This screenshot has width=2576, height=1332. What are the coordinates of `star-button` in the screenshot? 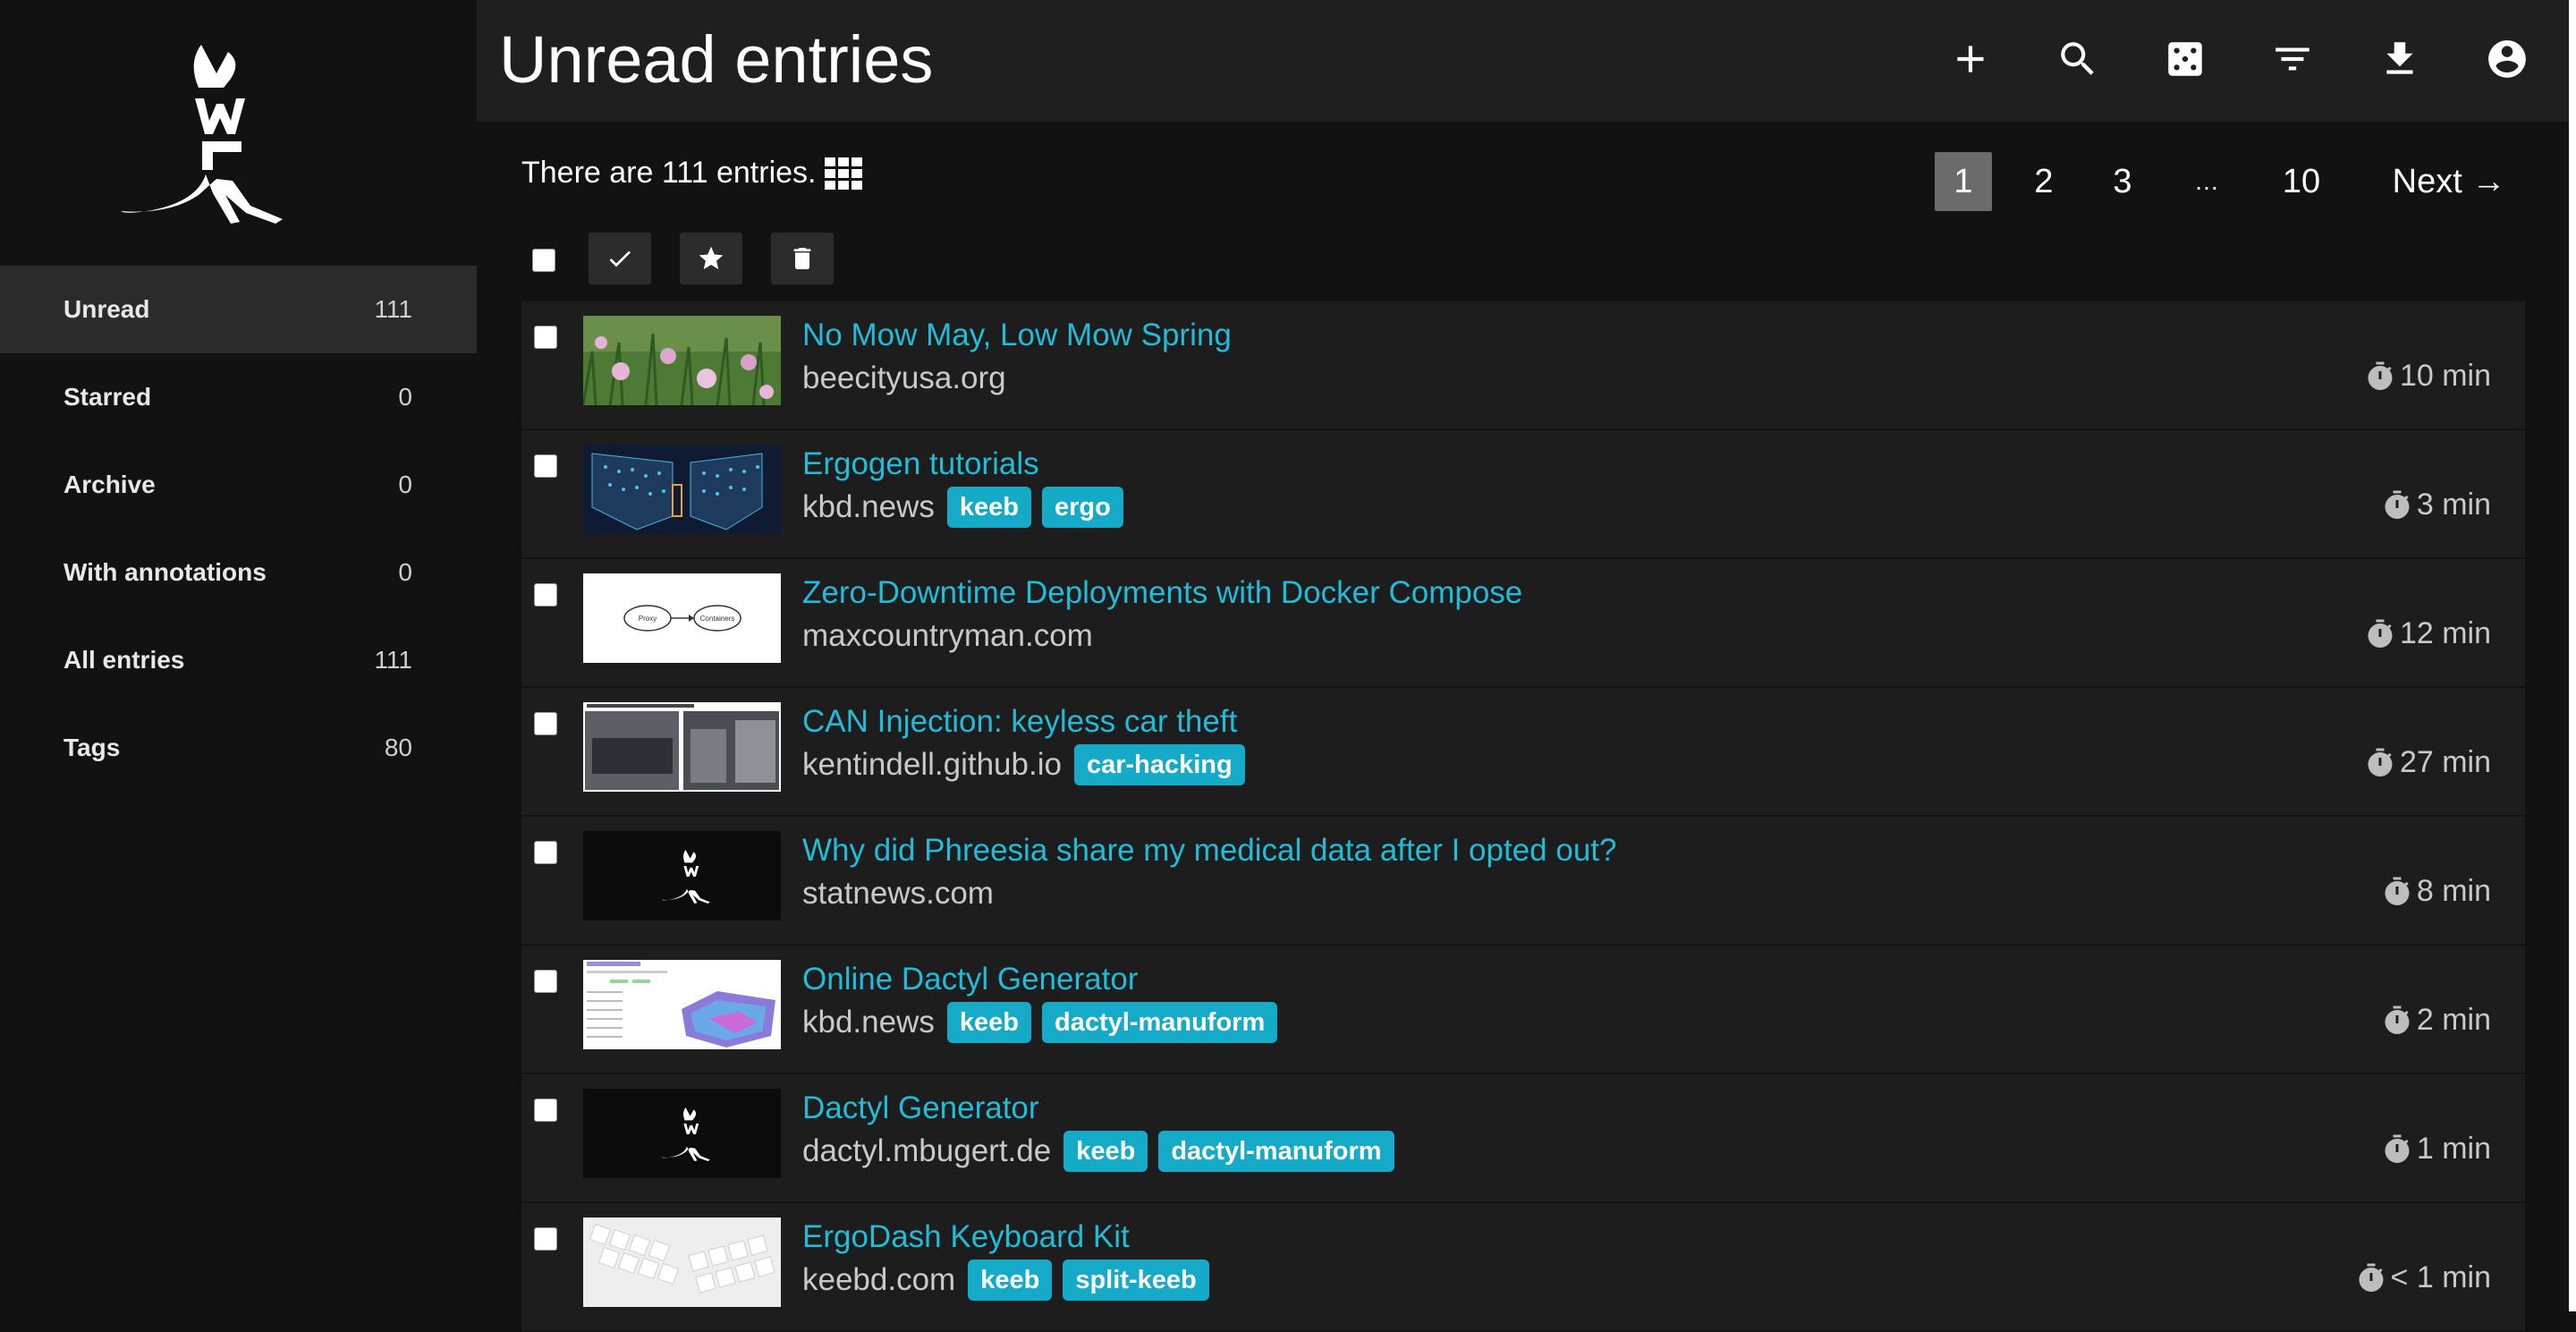 It's located at (711, 258).